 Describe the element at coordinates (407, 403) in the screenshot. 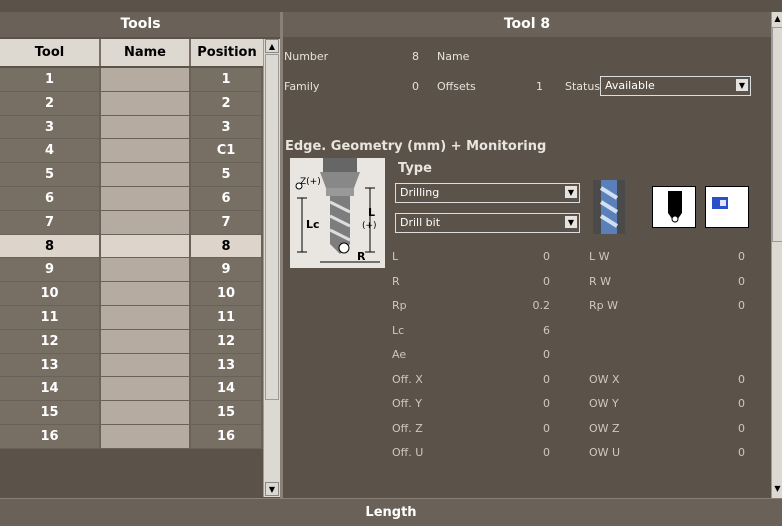

I see `param-label: Off. Y` at that location.